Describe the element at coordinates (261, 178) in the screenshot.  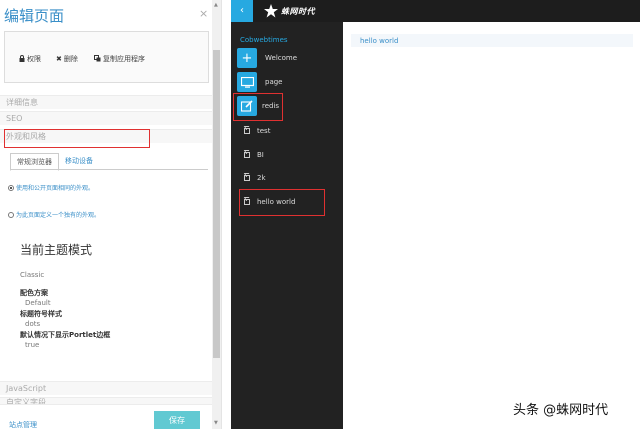
I see `page-item-label: 2k` at that location.